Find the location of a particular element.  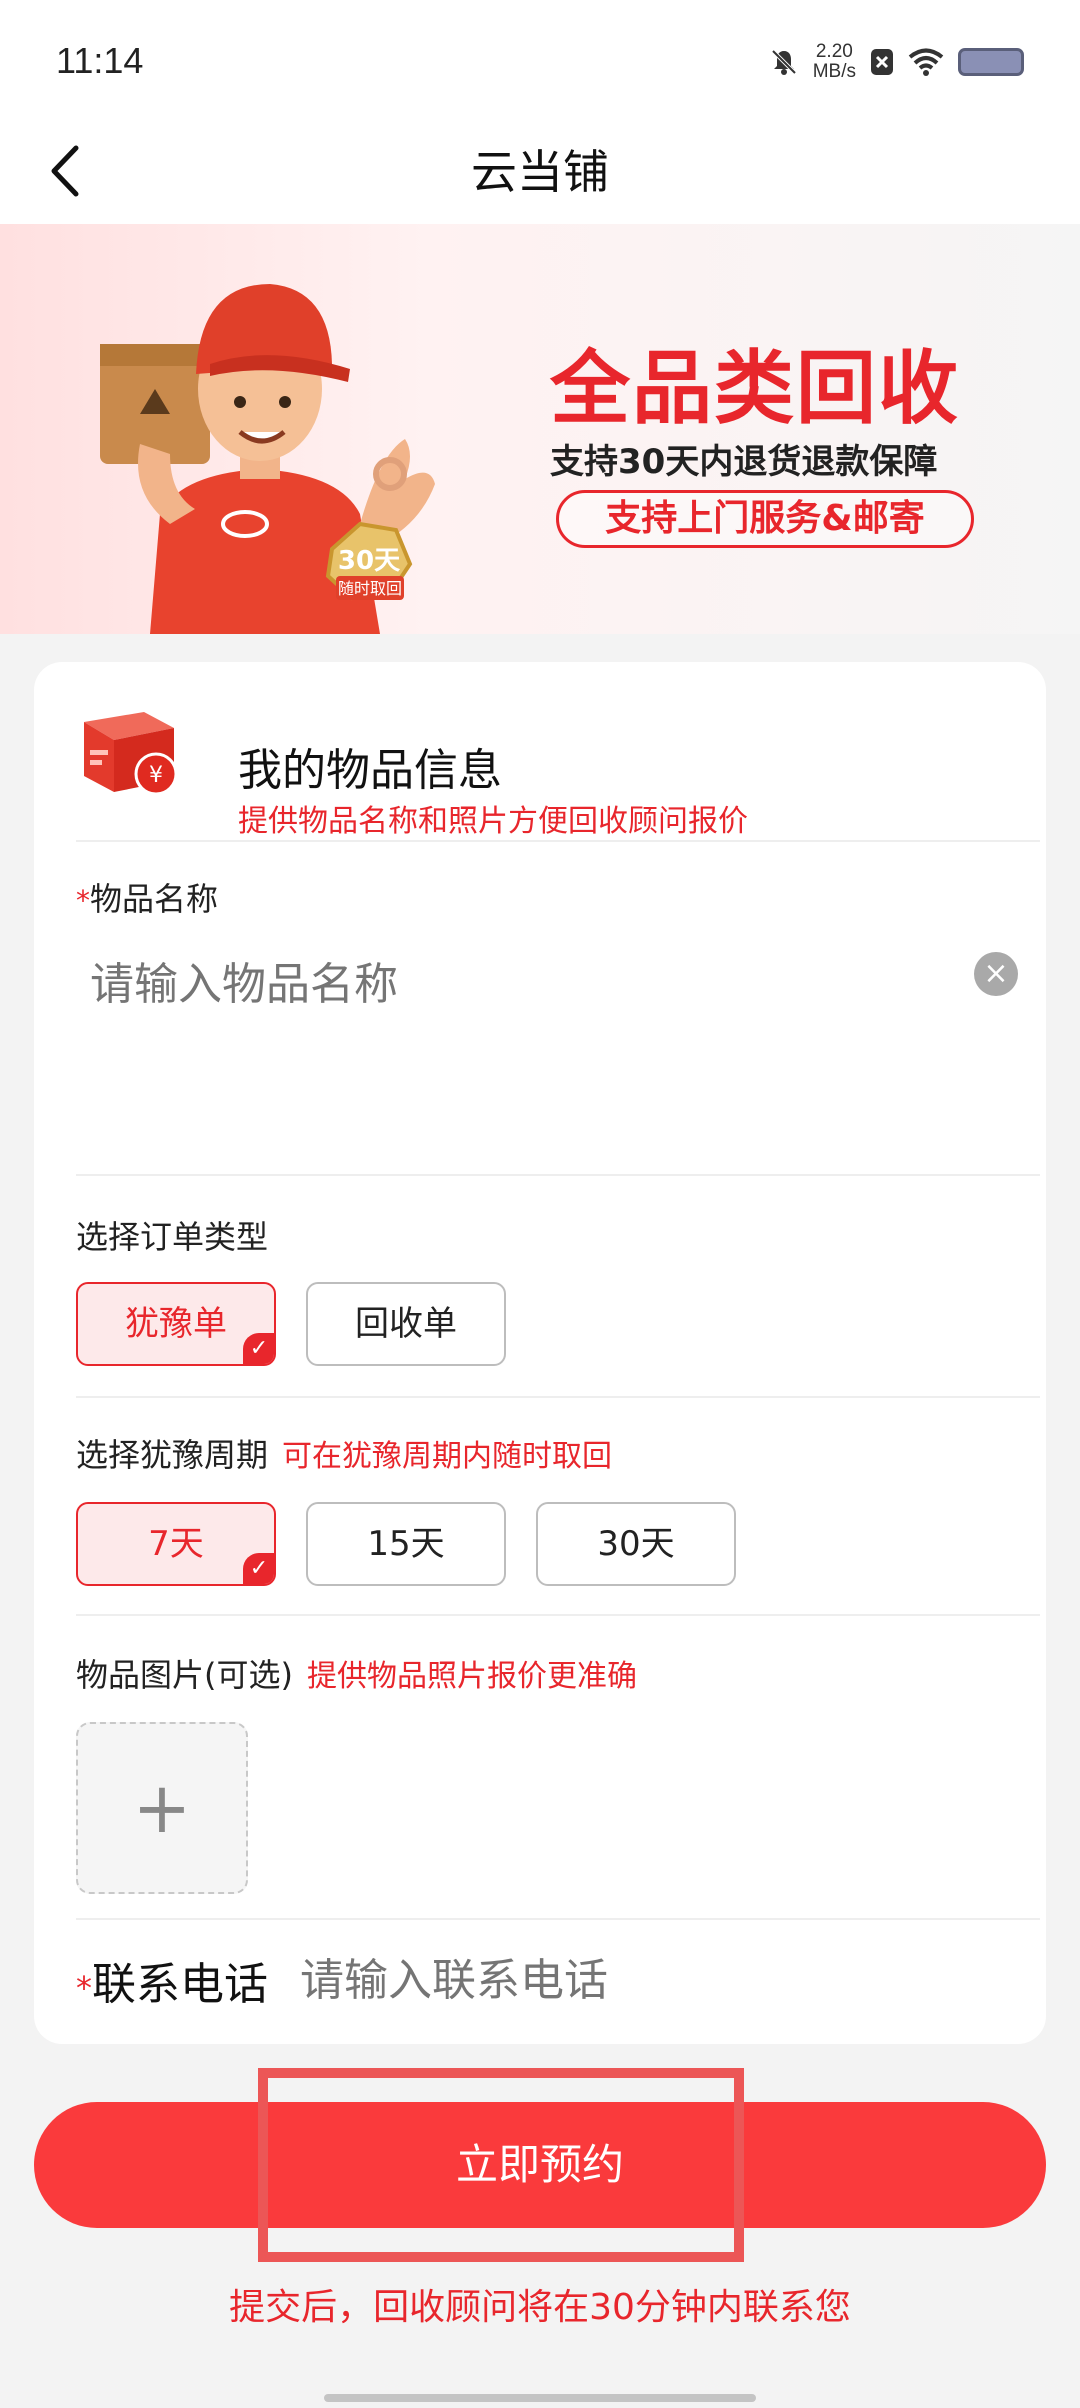

photos-hint: 提供物品照片报价更准确 is located at coordinates (471, 1676).